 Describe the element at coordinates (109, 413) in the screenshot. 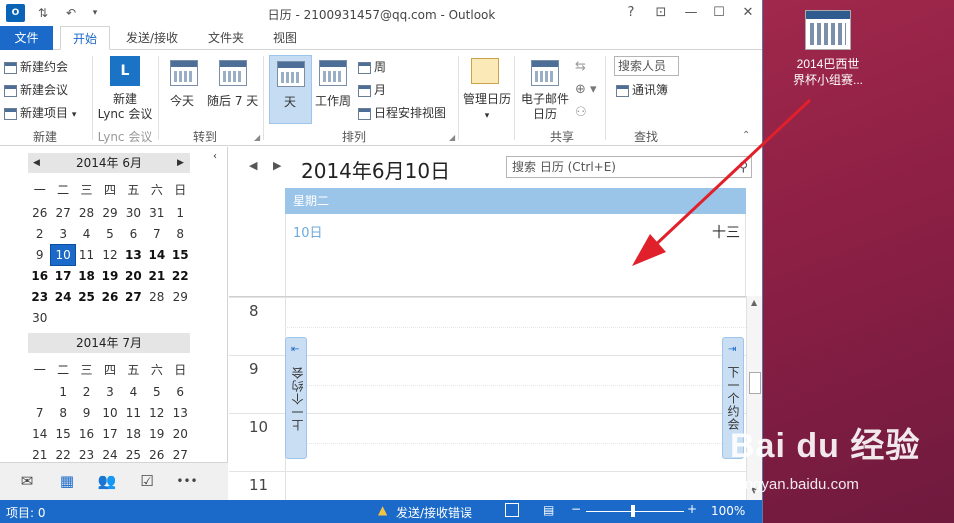

I see `day-cell: 10` at that location.